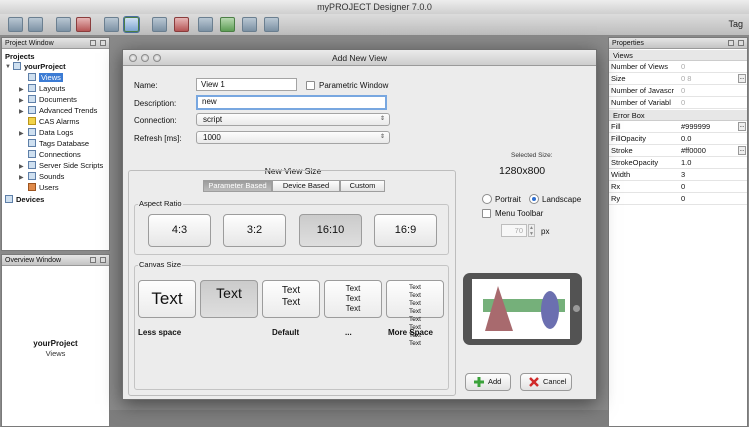 This screenshot has width=749, height=427. What do you see at coordinates (15, 24) in the screenshot?
I see `save-icon` at bounding box center [15, 24].